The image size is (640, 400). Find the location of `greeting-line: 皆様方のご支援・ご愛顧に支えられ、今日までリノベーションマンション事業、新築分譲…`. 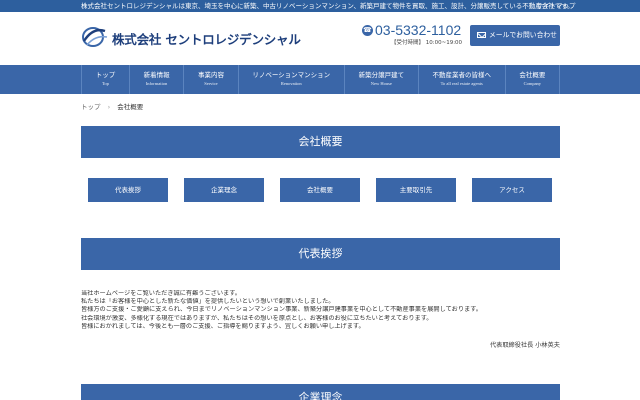

greeting-line: 皆様方のご支援・ご愛顧に支えられ、今日までリノベーションマンション事業、新築分譲… is located at coordinates (281, 310).